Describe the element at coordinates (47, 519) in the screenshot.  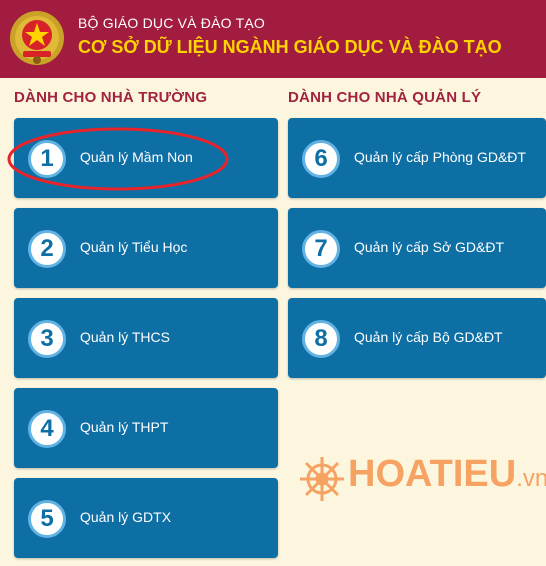
I see `card-number: 5` at that location.